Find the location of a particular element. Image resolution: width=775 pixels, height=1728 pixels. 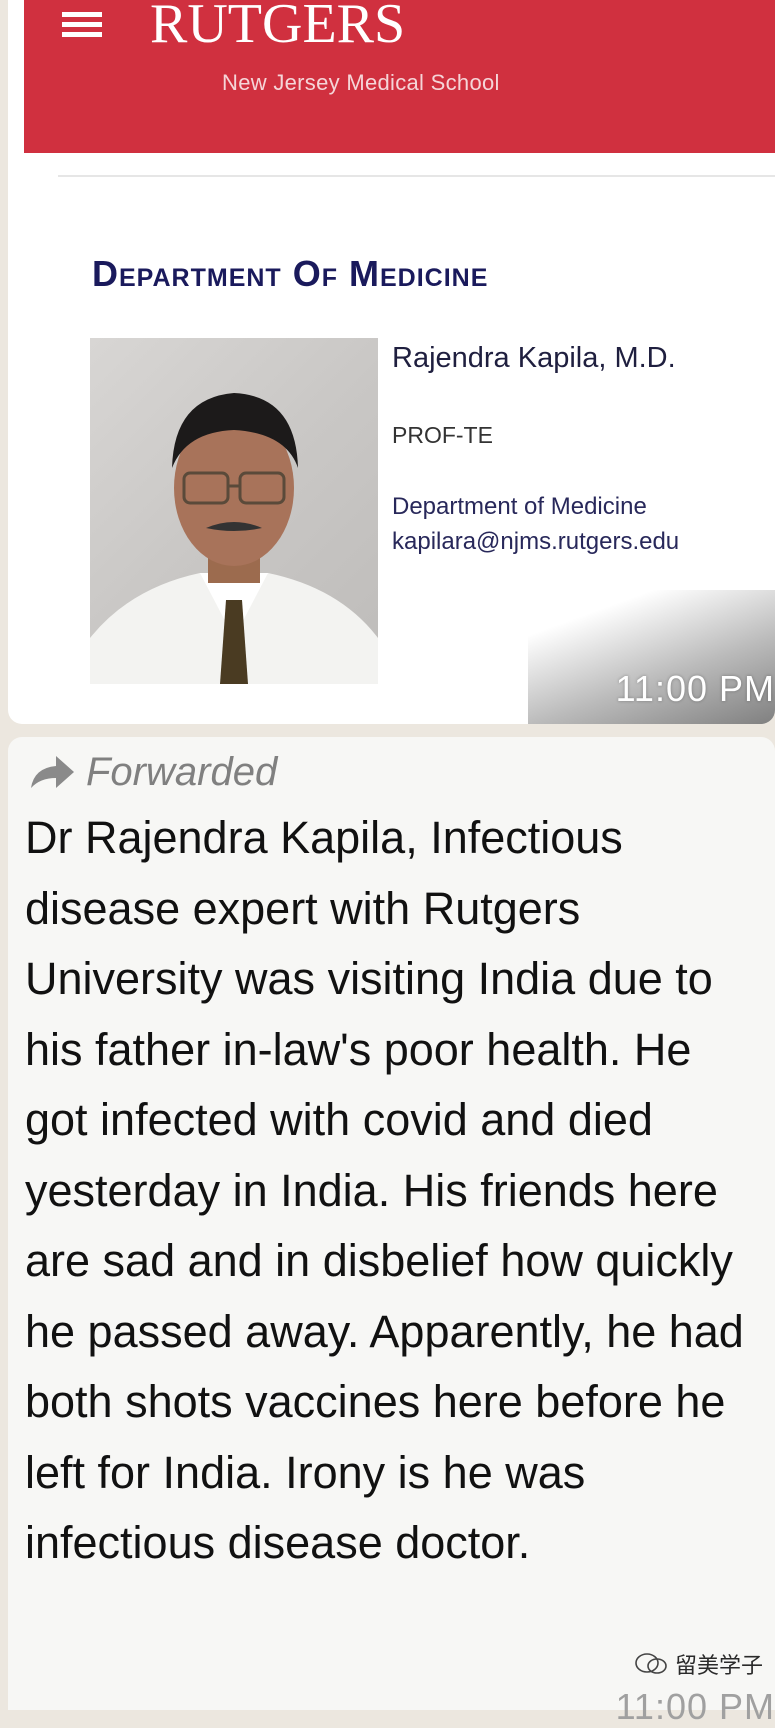

watermark: 留美学子 is located at coordinates (699, 1664).